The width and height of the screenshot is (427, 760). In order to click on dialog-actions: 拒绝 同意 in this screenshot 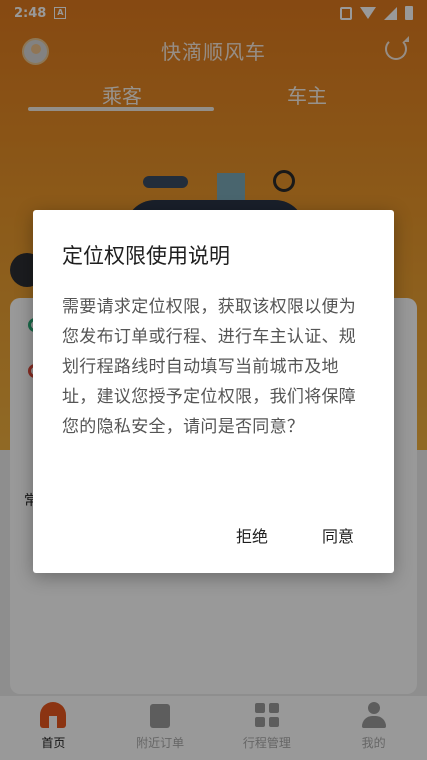, I will do `click(295, 535)`.